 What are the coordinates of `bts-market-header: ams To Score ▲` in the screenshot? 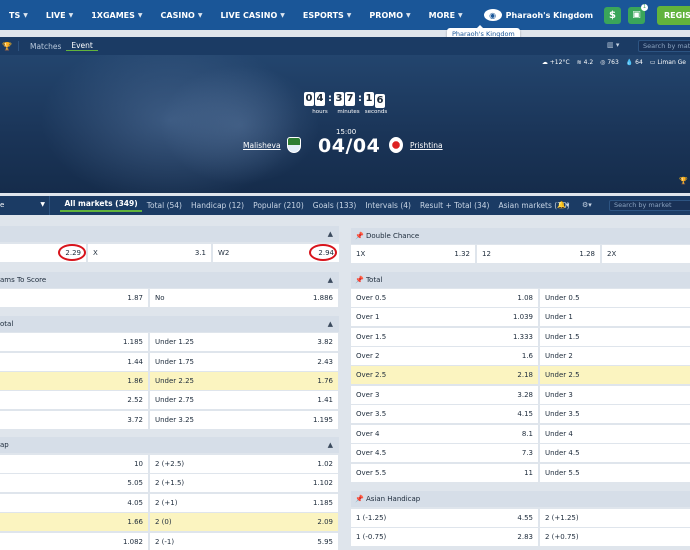 It's located at (169, 280).